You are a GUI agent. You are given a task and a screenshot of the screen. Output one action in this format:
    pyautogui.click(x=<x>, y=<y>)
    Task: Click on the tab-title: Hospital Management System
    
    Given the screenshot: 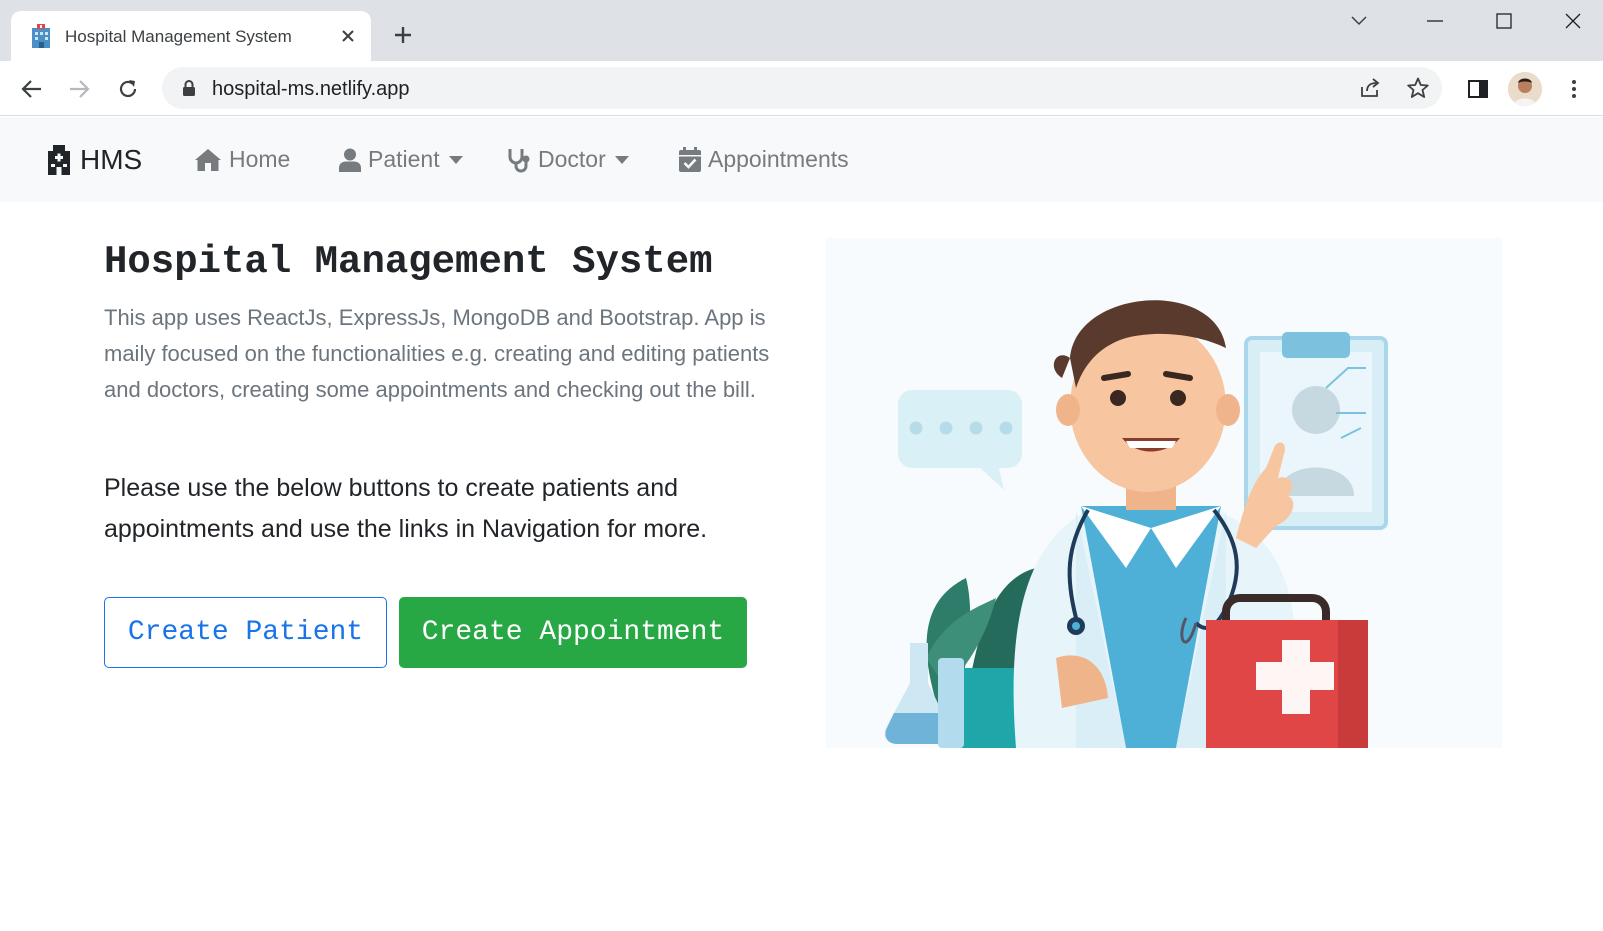 What is the action you would take?
    pyautogui.click(x=178, y=36)
    